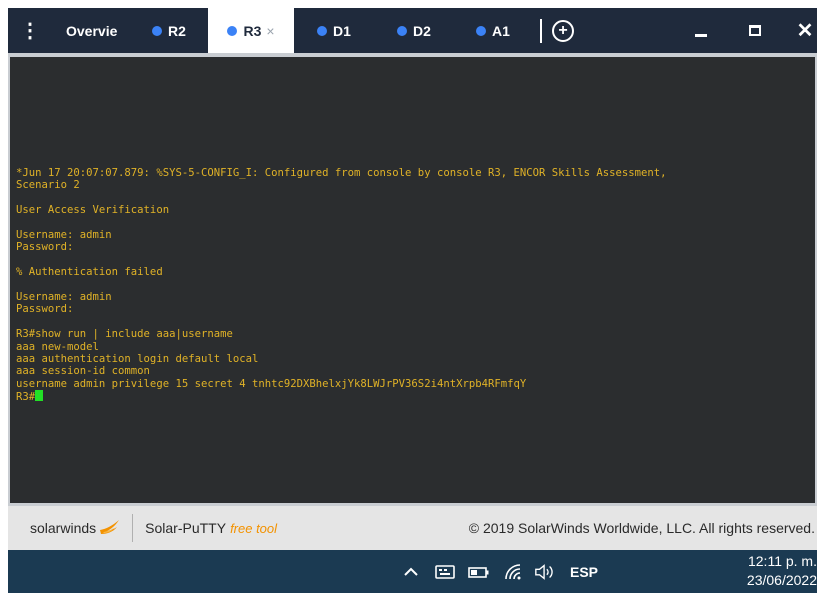 The width and height of the screenshot is (817, 593). I want to click on free-tool-label: free tool, so click(254, 528).